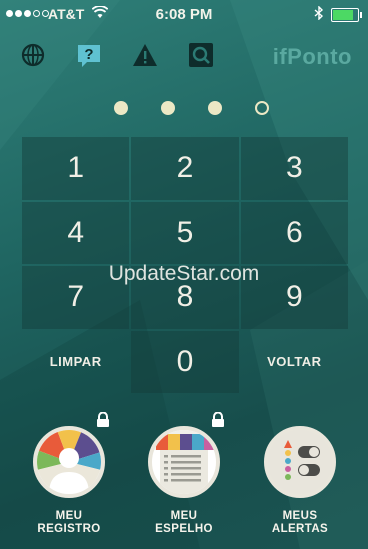 This screenshot has width=368, height=549. Describe the element at coordinates (201, 55) in the screenshot. I see `search-icon` at that location.